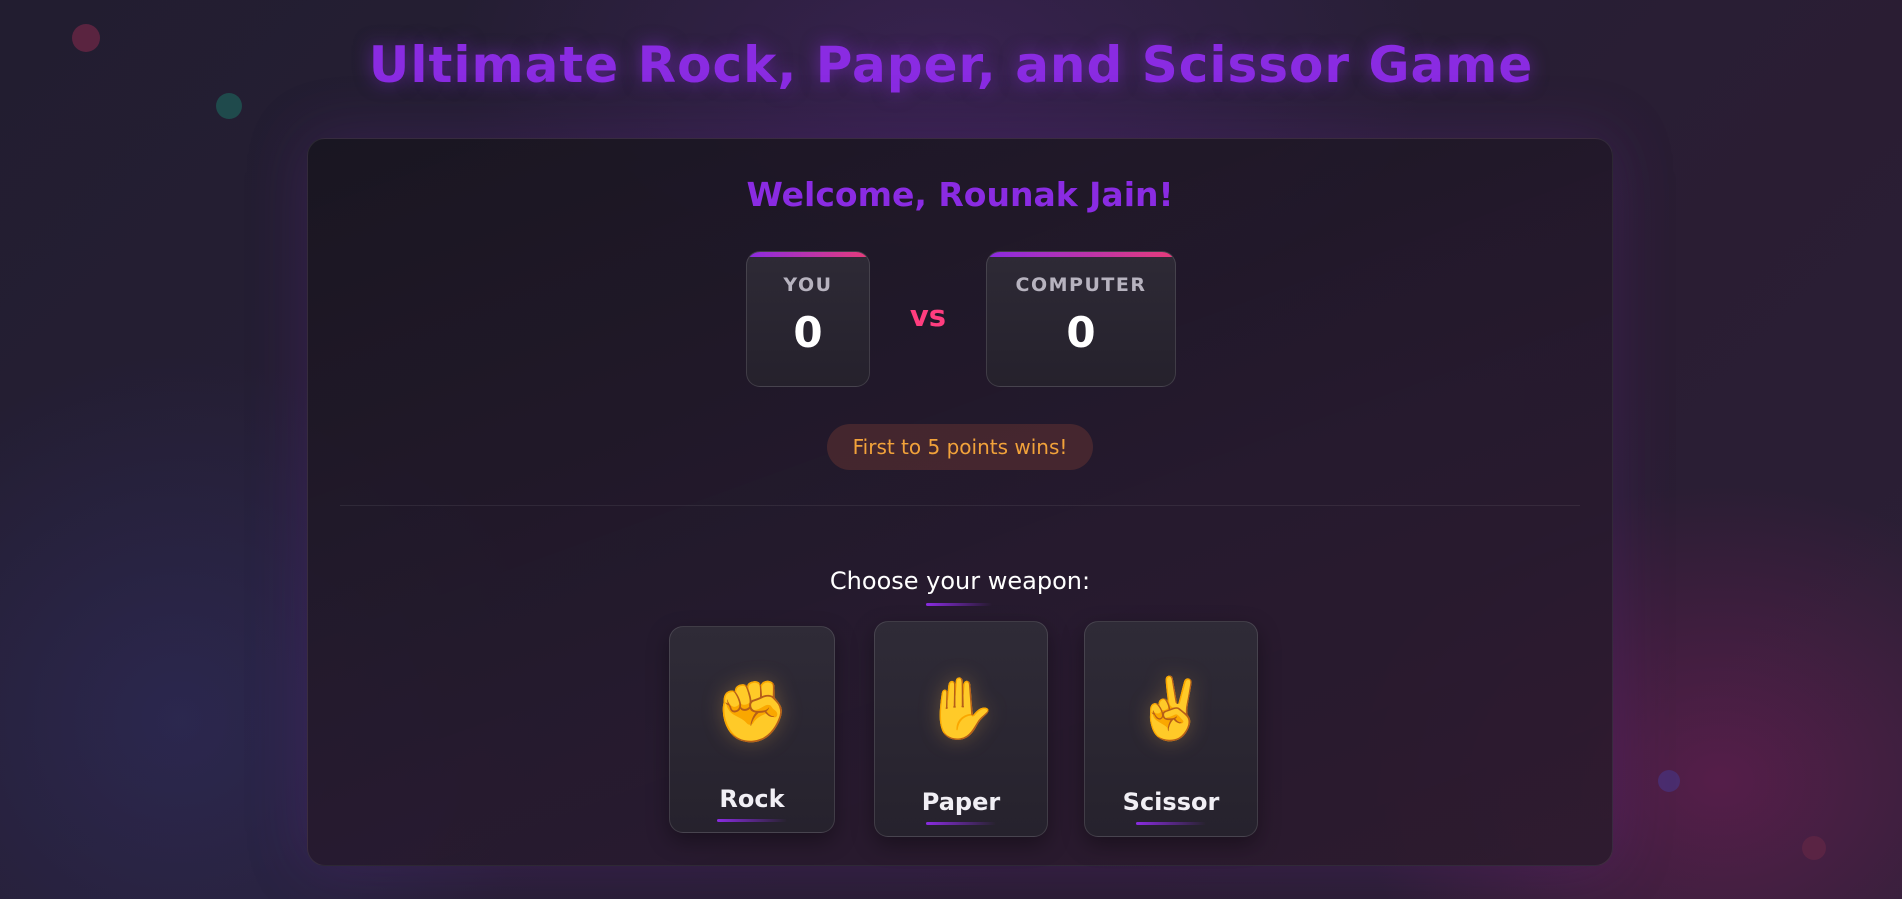 This screenshot has height=899, width=1902. I want to click on scissor-label: Scissor, so click(1171, 802).